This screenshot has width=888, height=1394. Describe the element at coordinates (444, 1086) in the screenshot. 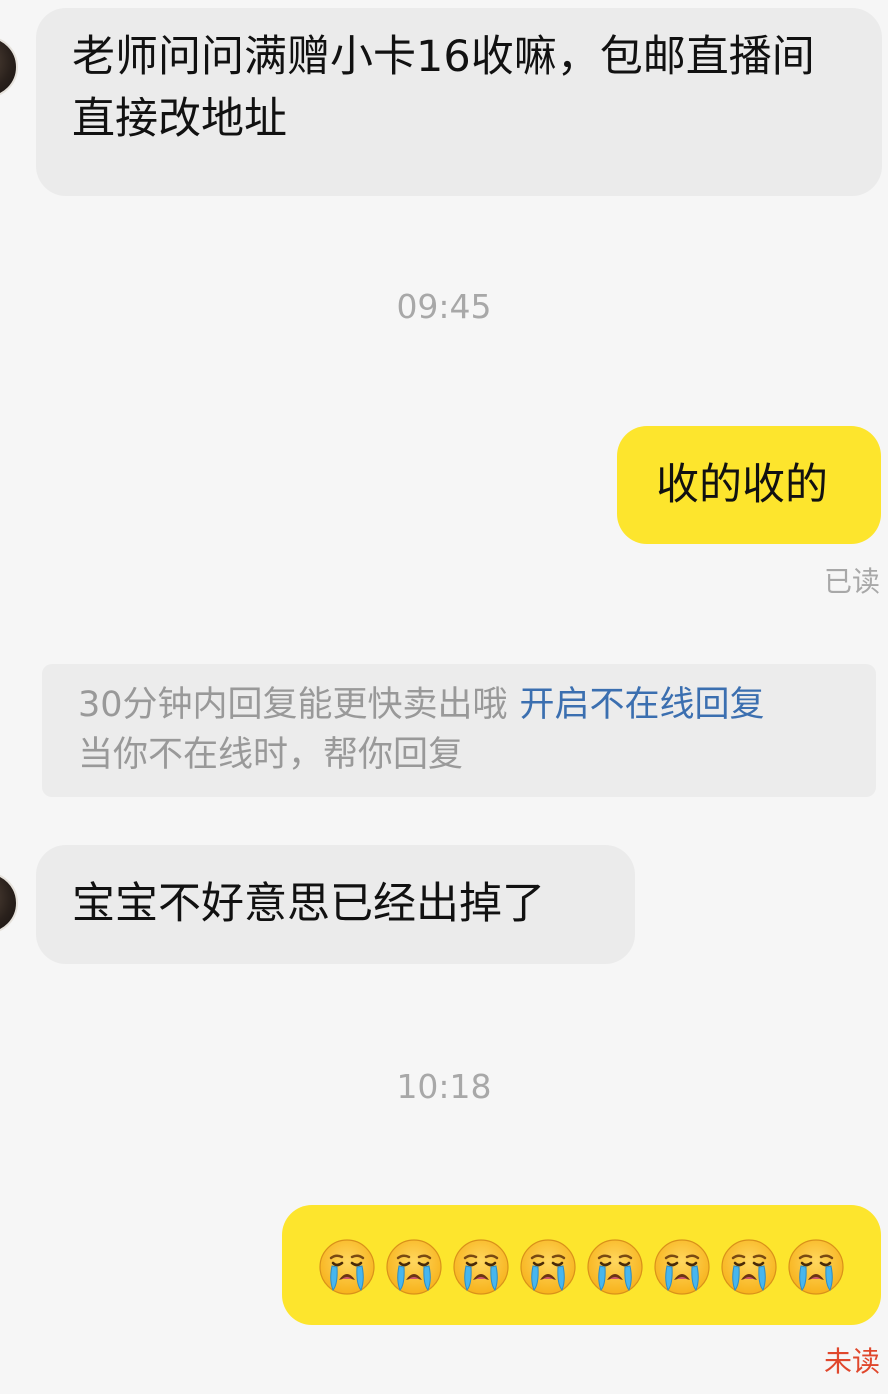

I see `message-timestamp: 10:18` at that location.